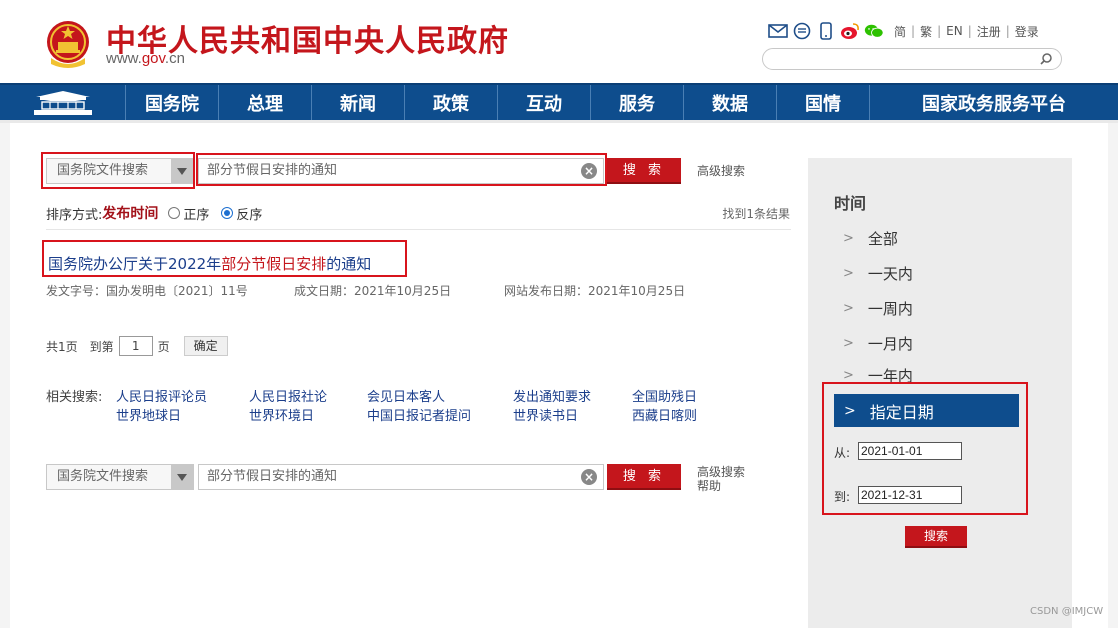  What do you see at coordinates (636, 102) in the screenshot?
I see `nav-item-service: 服务` at bounding box center [636, 102].